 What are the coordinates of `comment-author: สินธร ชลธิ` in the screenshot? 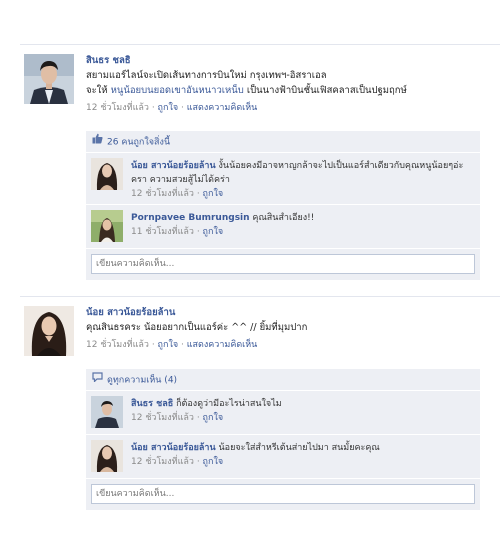 It's located at (152, 404).